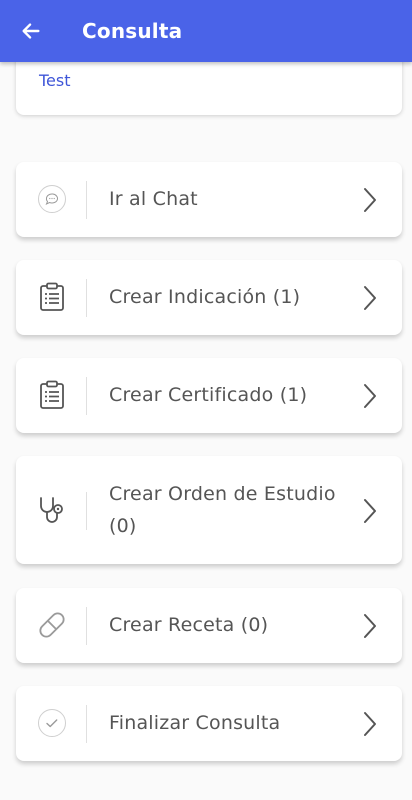  I want to click on chat-label: Ir al Chat, so click(153, 199).